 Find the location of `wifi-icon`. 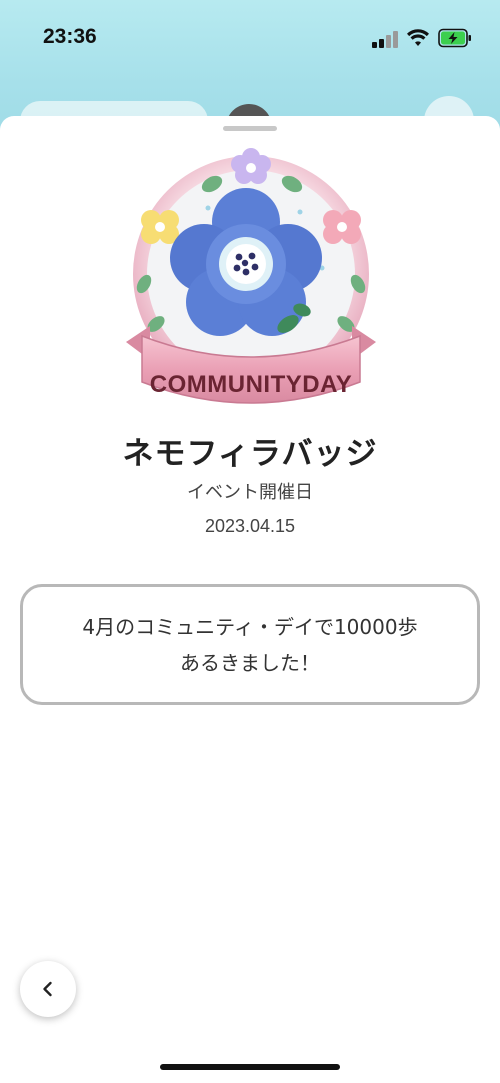

wifi-icon is located at coordinates (418, 37).